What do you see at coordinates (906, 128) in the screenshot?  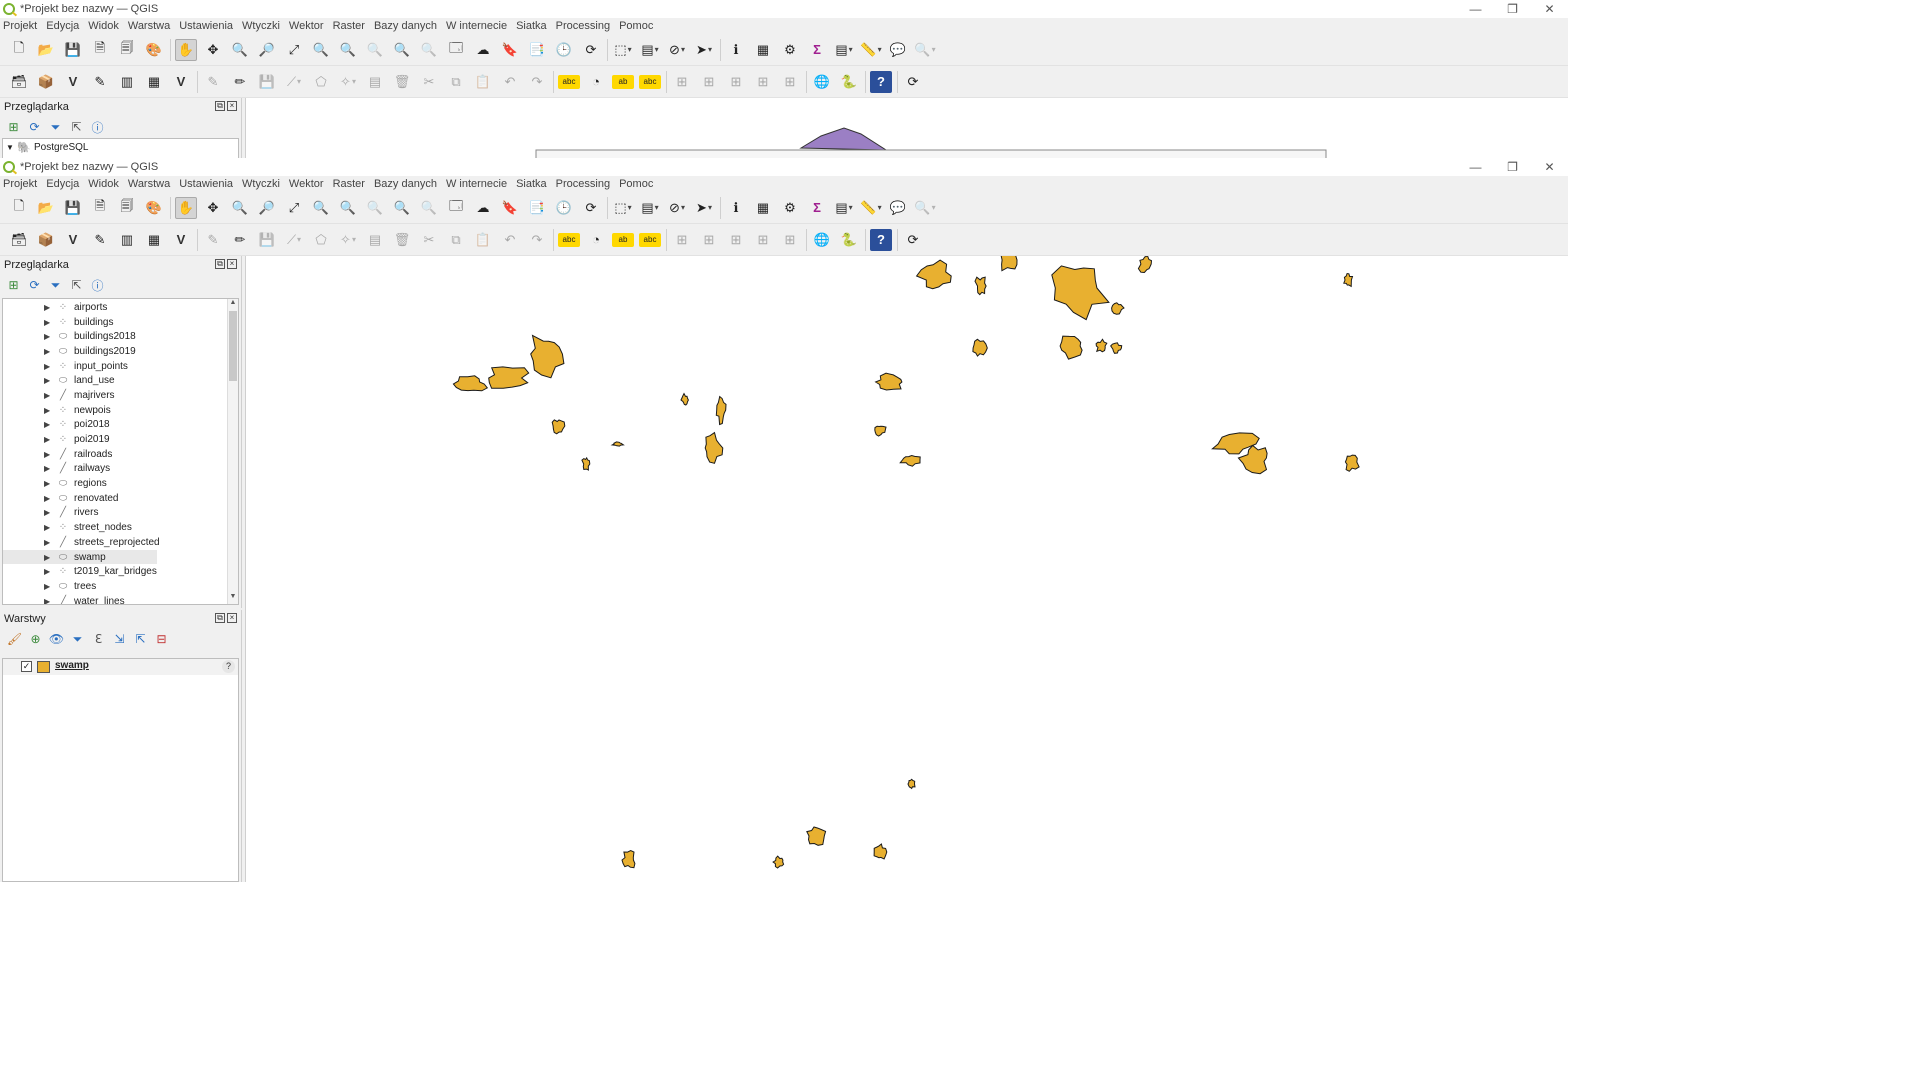 I see `map-canvas-background` at bounding box center [906, 128].